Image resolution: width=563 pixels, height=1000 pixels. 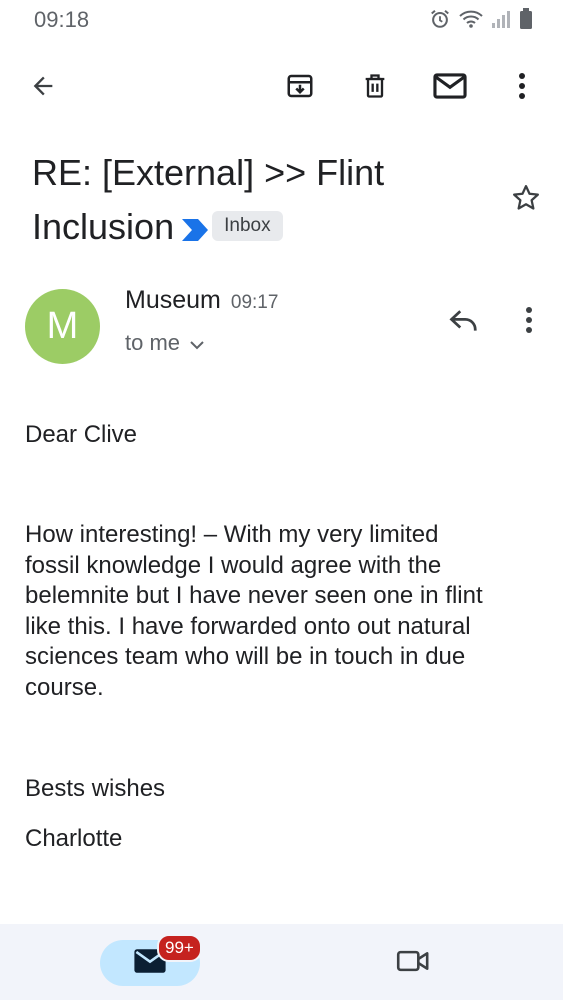 I want to click on sender-avatar: M, so click(x=62, y=326).